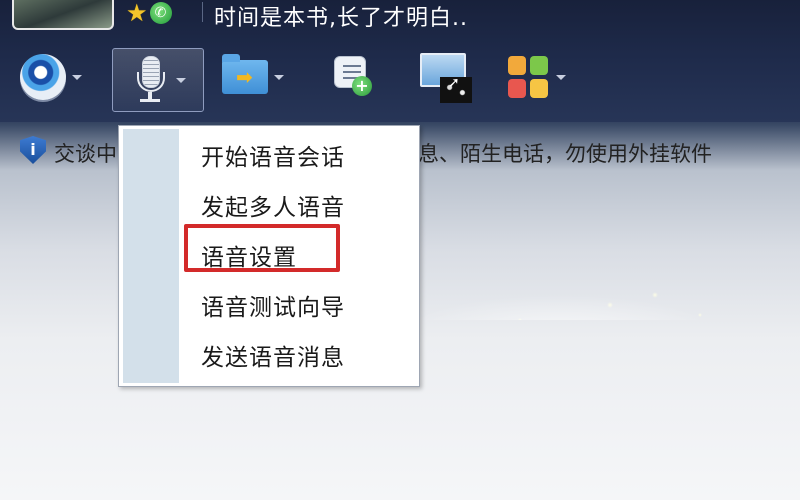 The height and width of the screenshot is (500, 800). What do you see at coordinates (400, 80) in the screenshot?
I see `chat-toolbar: ➡ + ➚` at bounding box center [400, 80].